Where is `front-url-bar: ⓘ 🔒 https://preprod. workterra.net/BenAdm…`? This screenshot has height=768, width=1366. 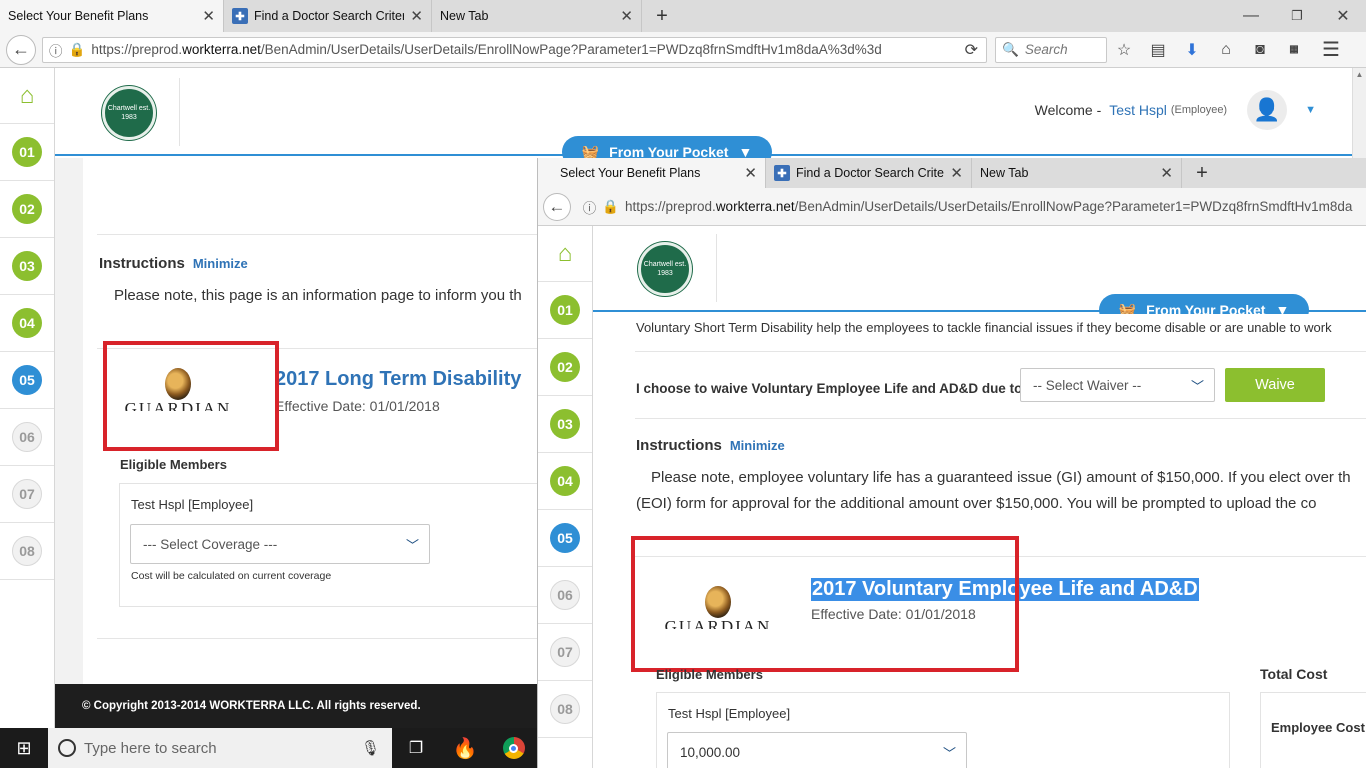
front-url-bar: ⓘ 🔒 https://preprod. workterra.net/BenAdm… is located at coordinates (971, 207).